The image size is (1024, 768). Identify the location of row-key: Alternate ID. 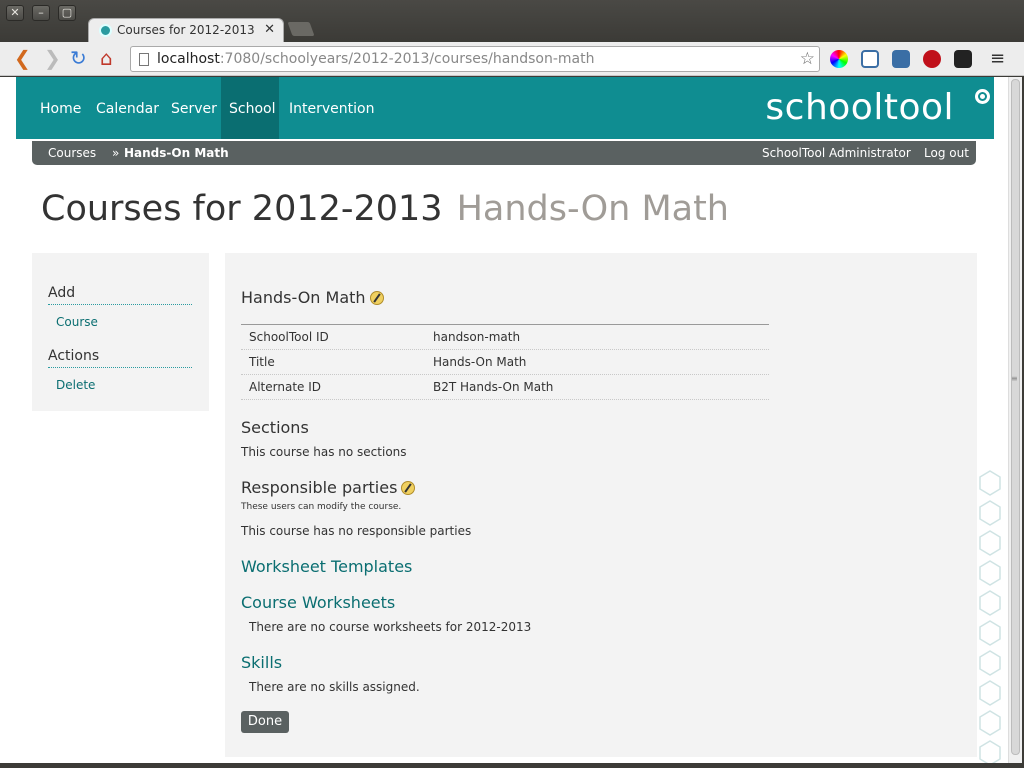
(285, 387).